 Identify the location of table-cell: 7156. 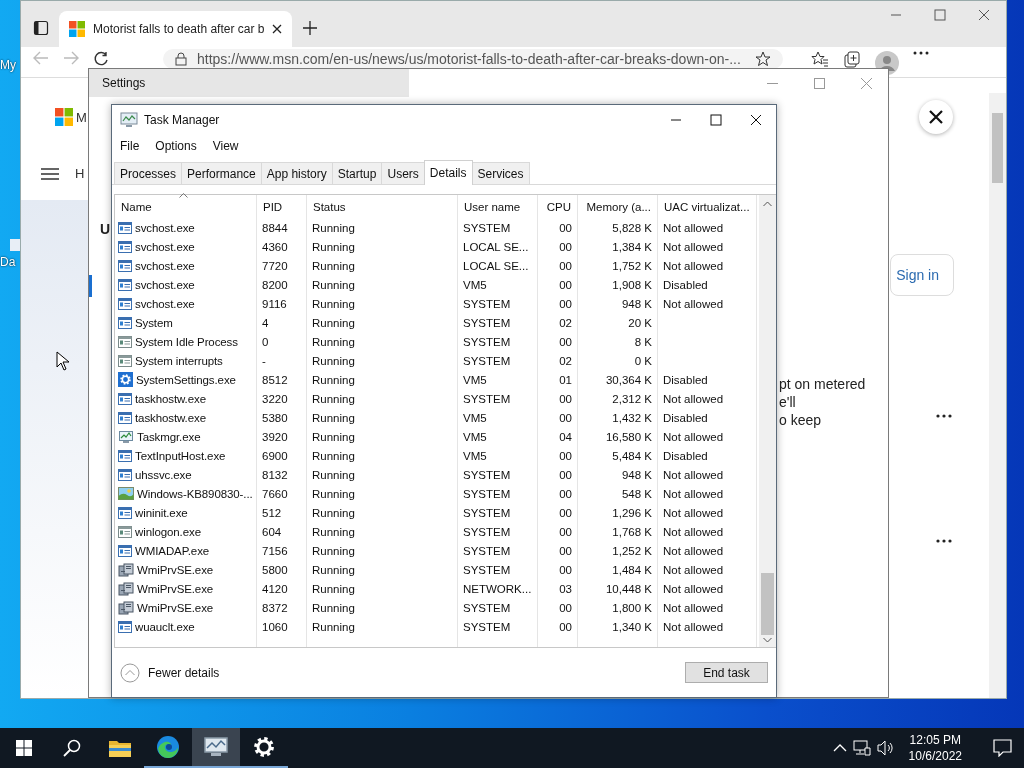
(275, 550).